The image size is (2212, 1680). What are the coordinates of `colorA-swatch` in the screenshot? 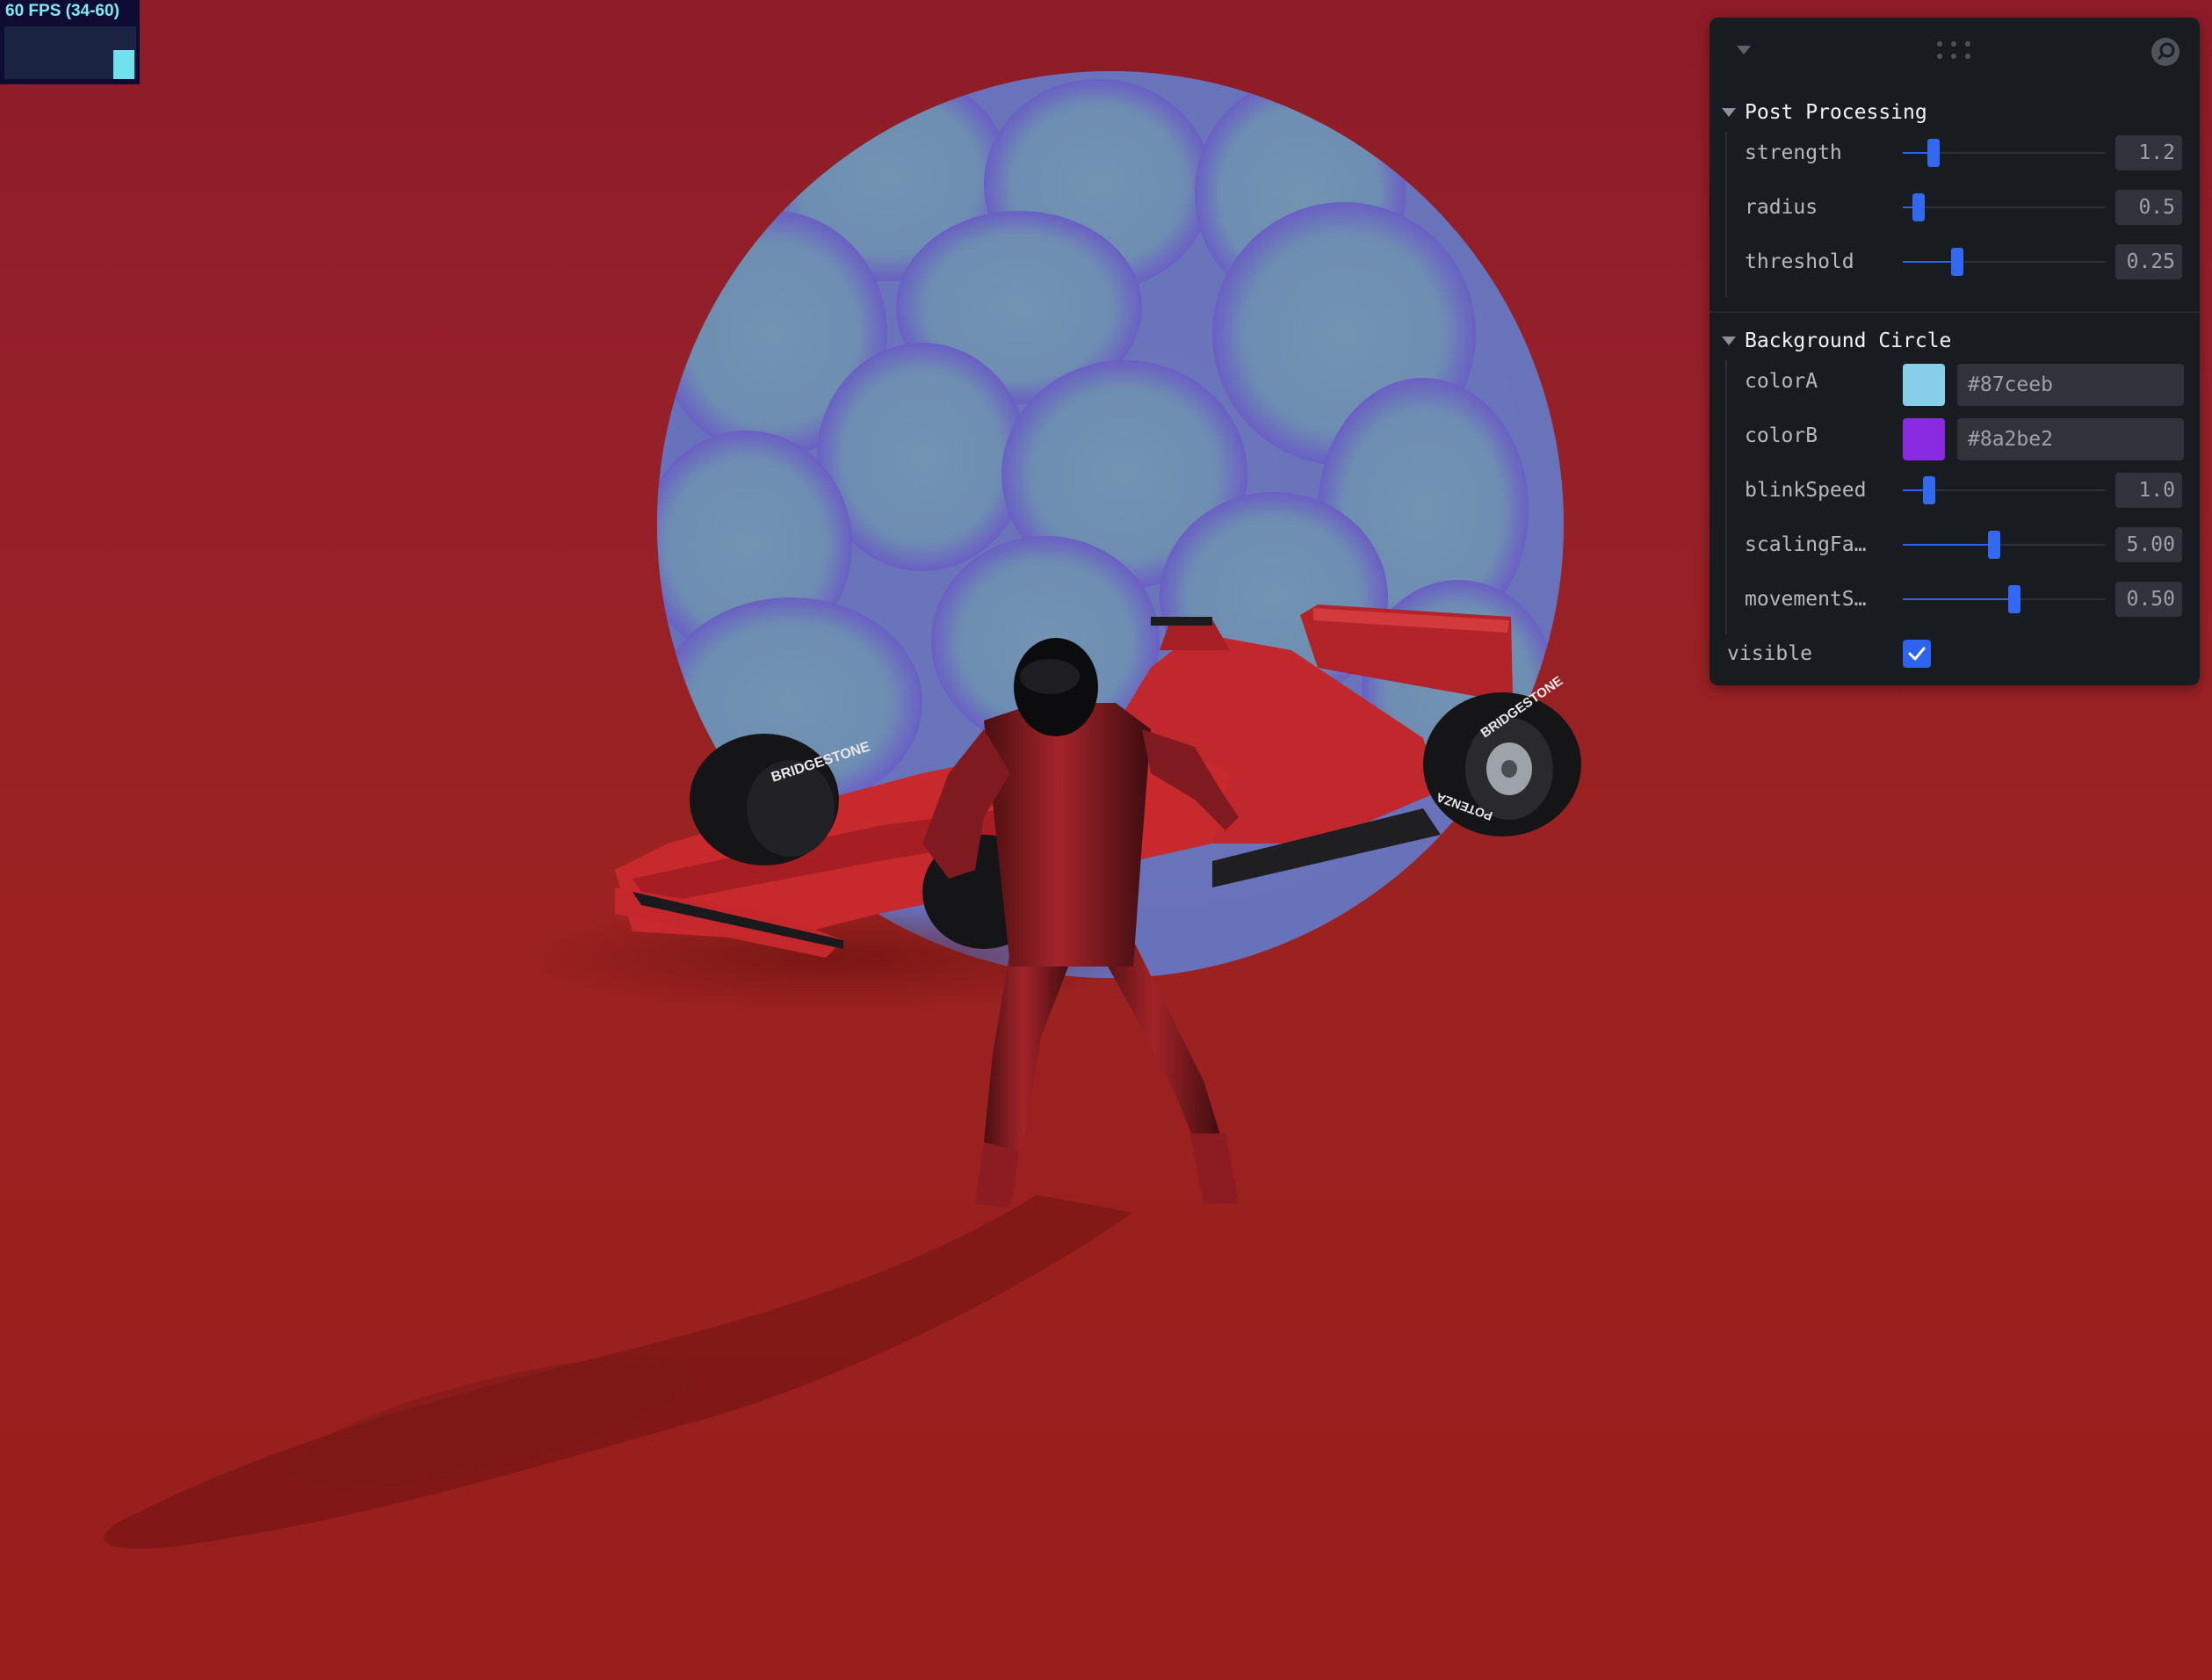 It's located at (1924, 385).